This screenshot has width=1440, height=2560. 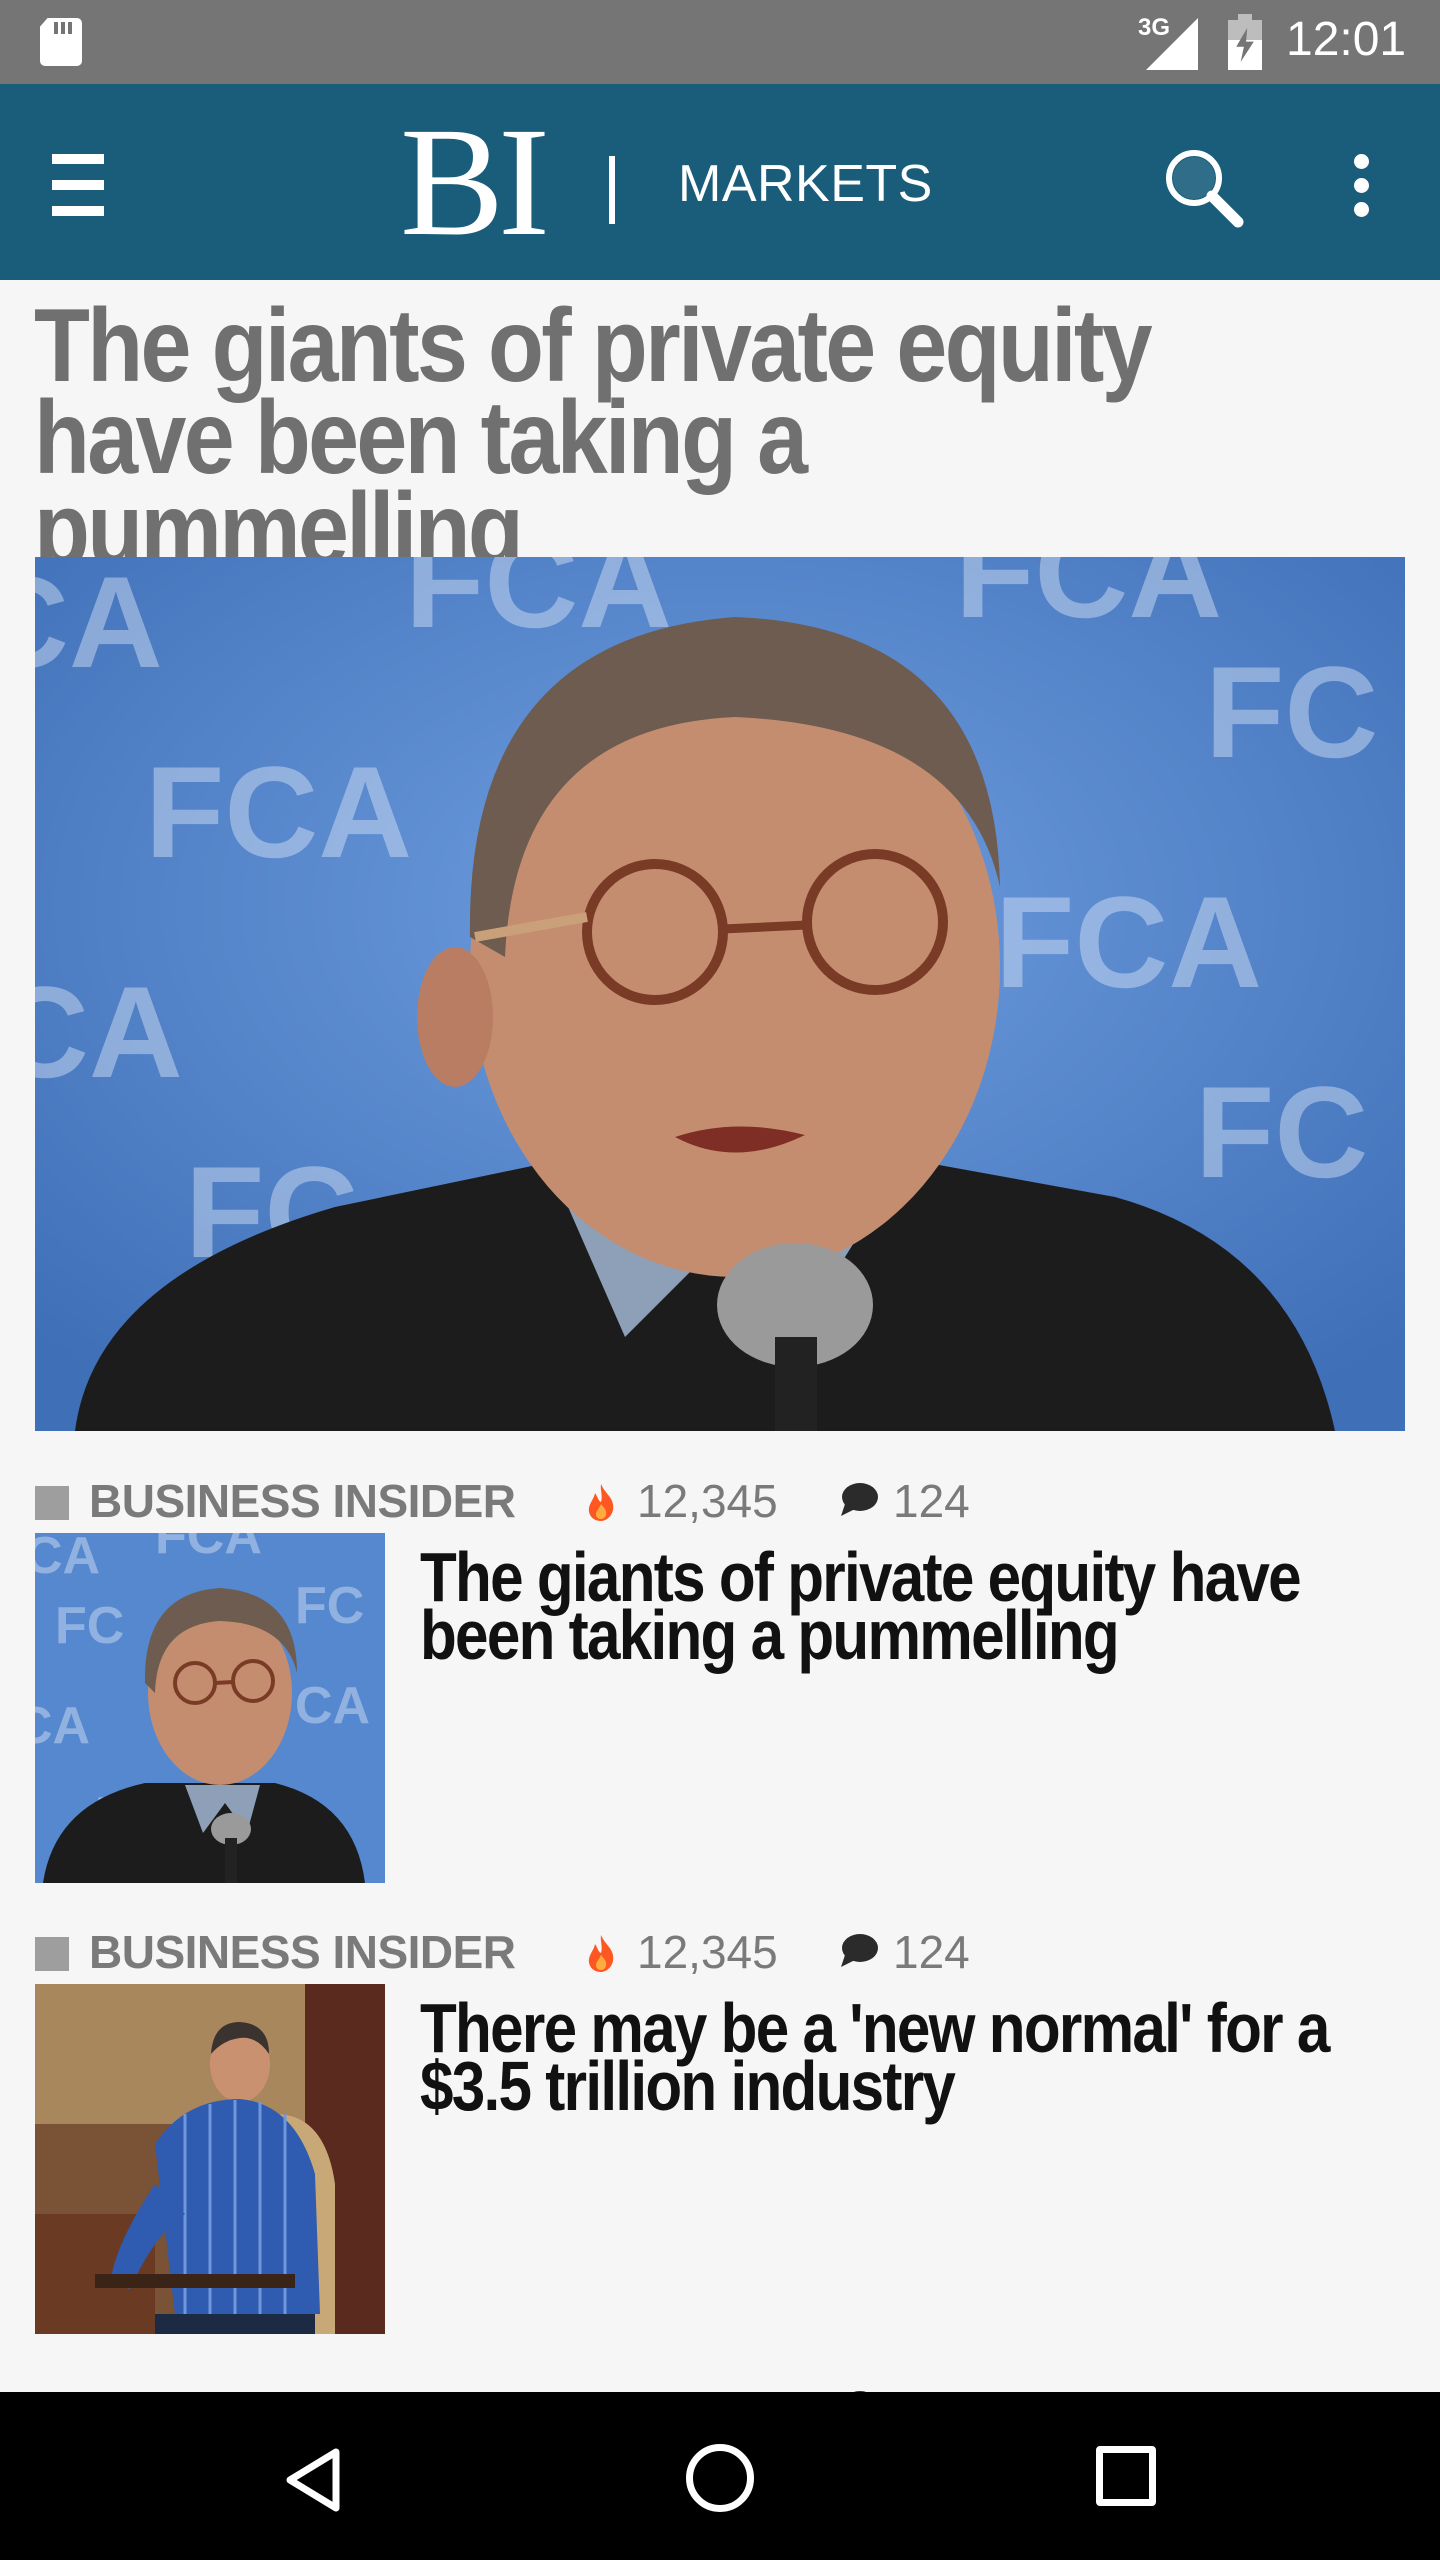 I want to click on bi-logo: BI, so click(x=475, y=182).